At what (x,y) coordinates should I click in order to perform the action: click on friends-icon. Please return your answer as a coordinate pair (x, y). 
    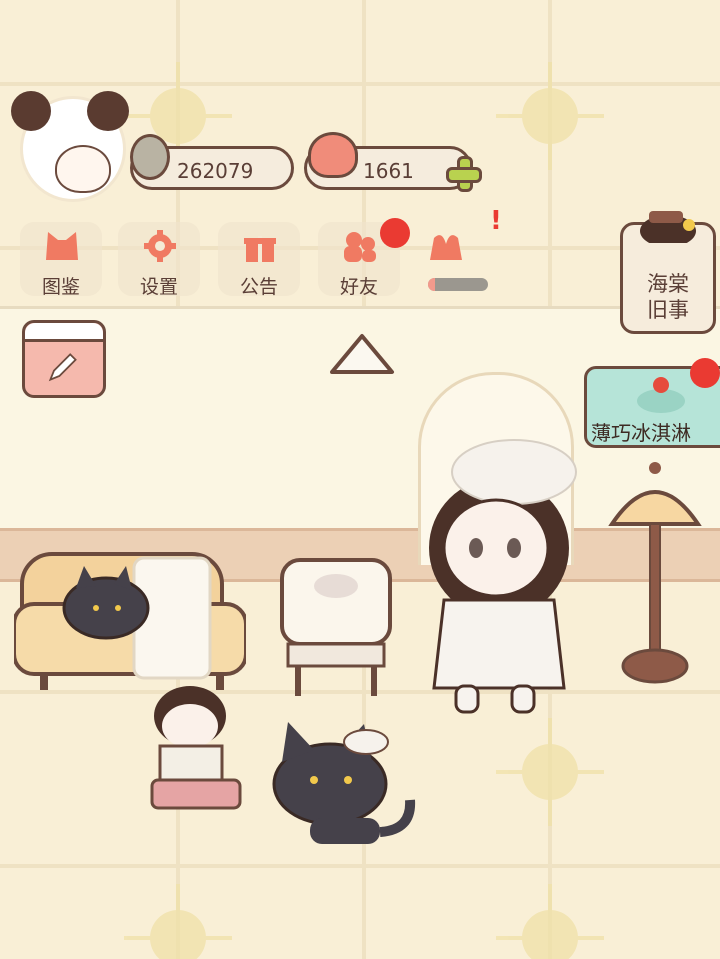
    Looking at the image, I should click on (360, 247).